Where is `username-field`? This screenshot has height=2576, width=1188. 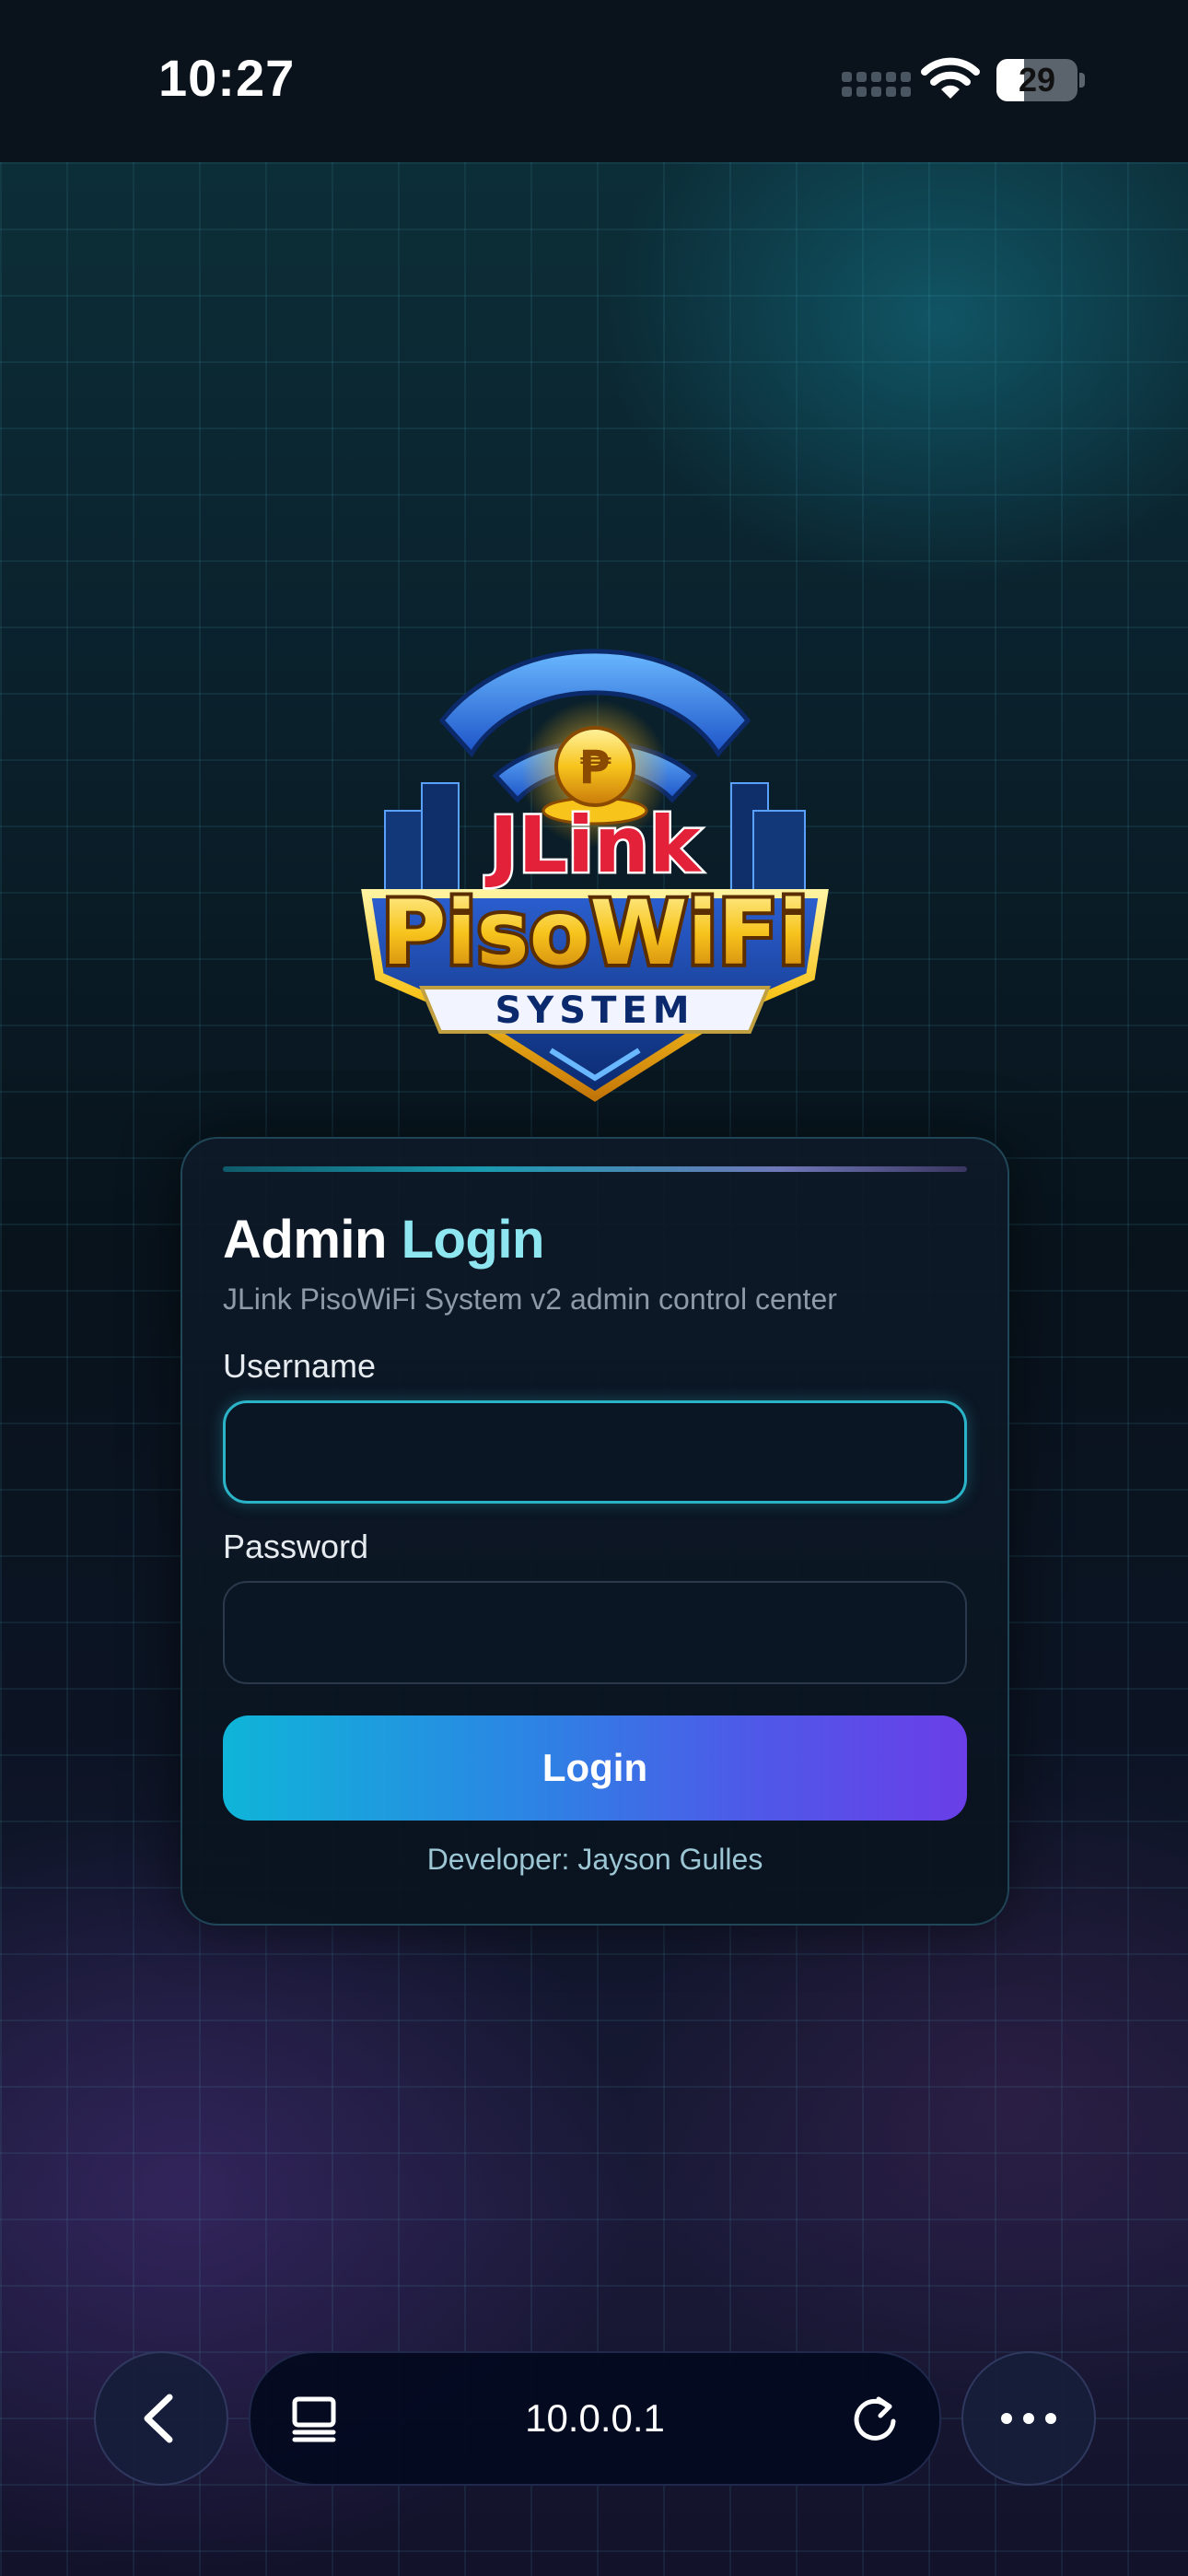
username-field is located at coordinates (595, 1452).